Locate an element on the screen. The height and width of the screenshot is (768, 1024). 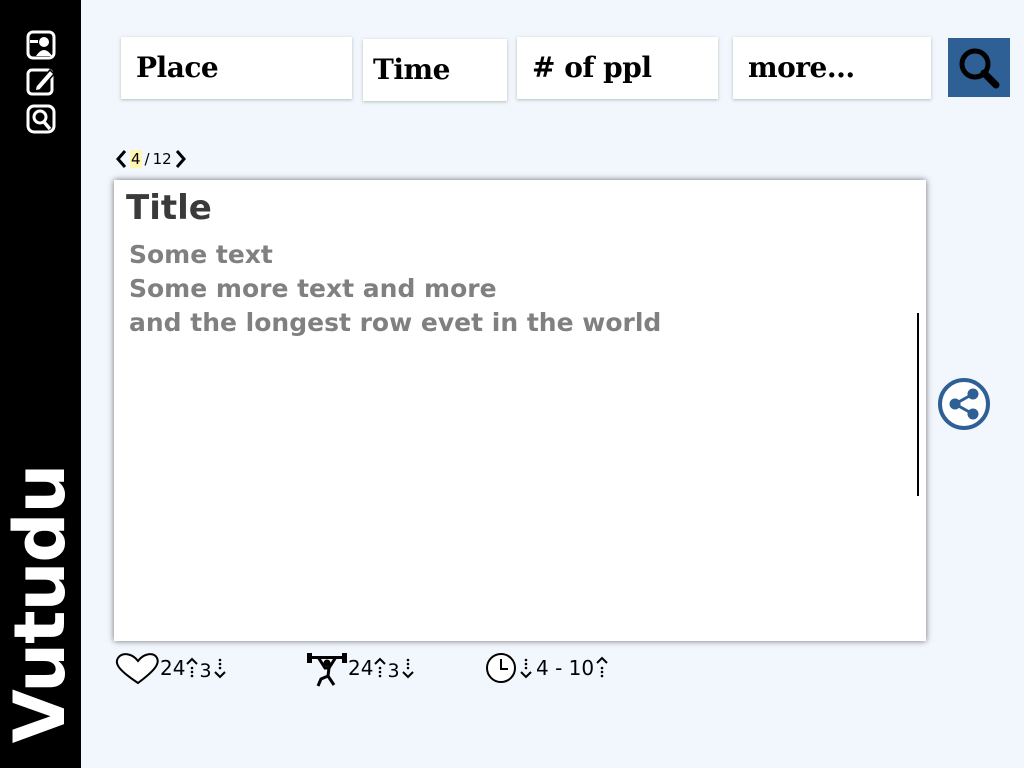
card-title: Title is located at coordinates (169, 208).